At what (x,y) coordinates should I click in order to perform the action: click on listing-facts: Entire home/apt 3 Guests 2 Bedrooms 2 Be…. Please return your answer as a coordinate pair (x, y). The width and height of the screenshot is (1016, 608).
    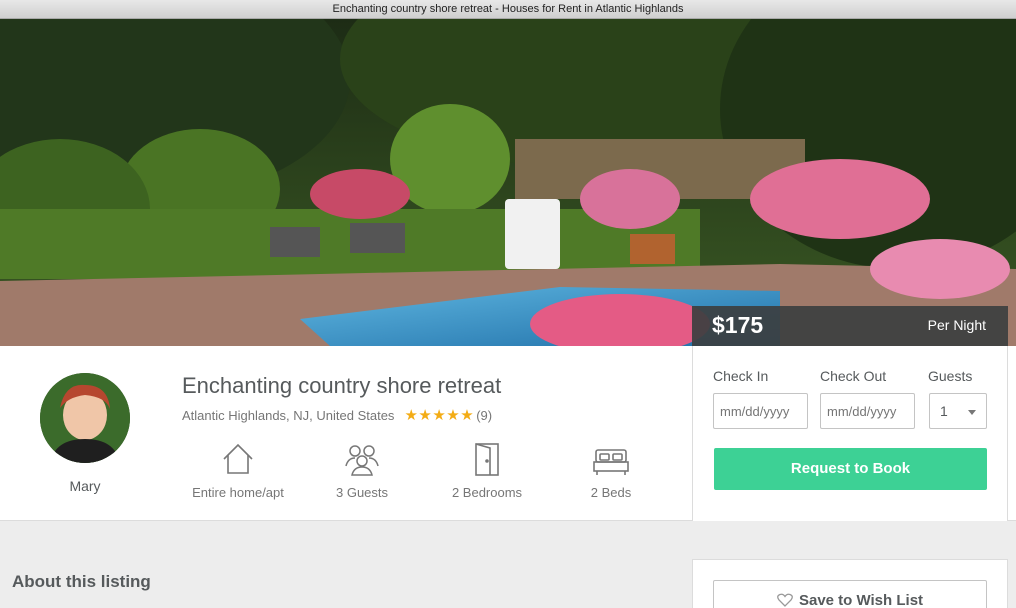
    Looking at the image, I should click on (345, 472).